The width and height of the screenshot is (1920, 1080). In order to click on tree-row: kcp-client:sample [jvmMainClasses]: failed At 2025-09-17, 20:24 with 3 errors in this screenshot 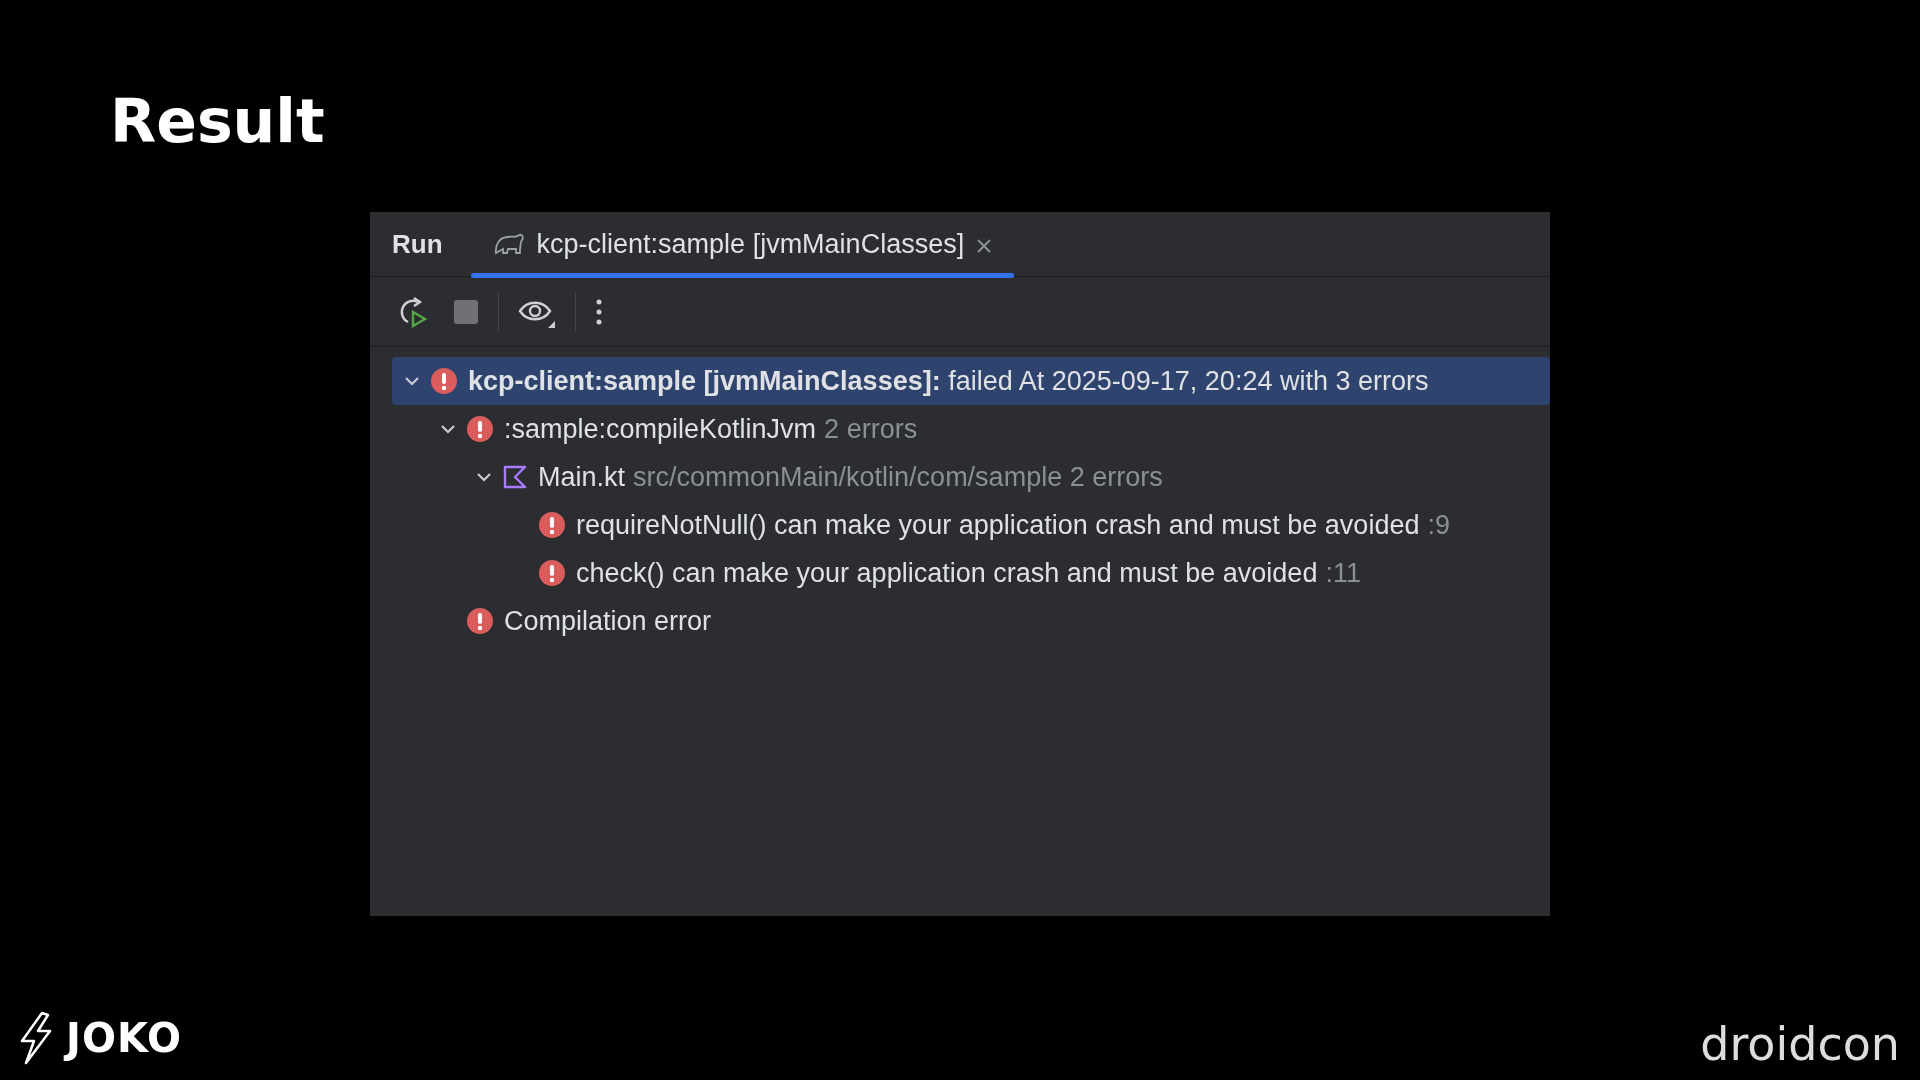, I will do `click(971, 381)`.